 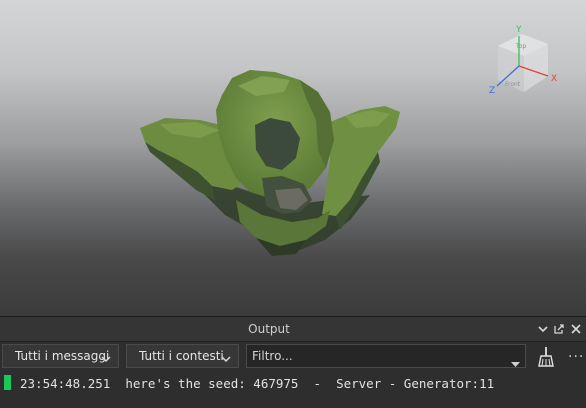 What do you see at coordinates (546, 359) in the screenshot?
I see `broom-icon` at bounding box center [546, 359].